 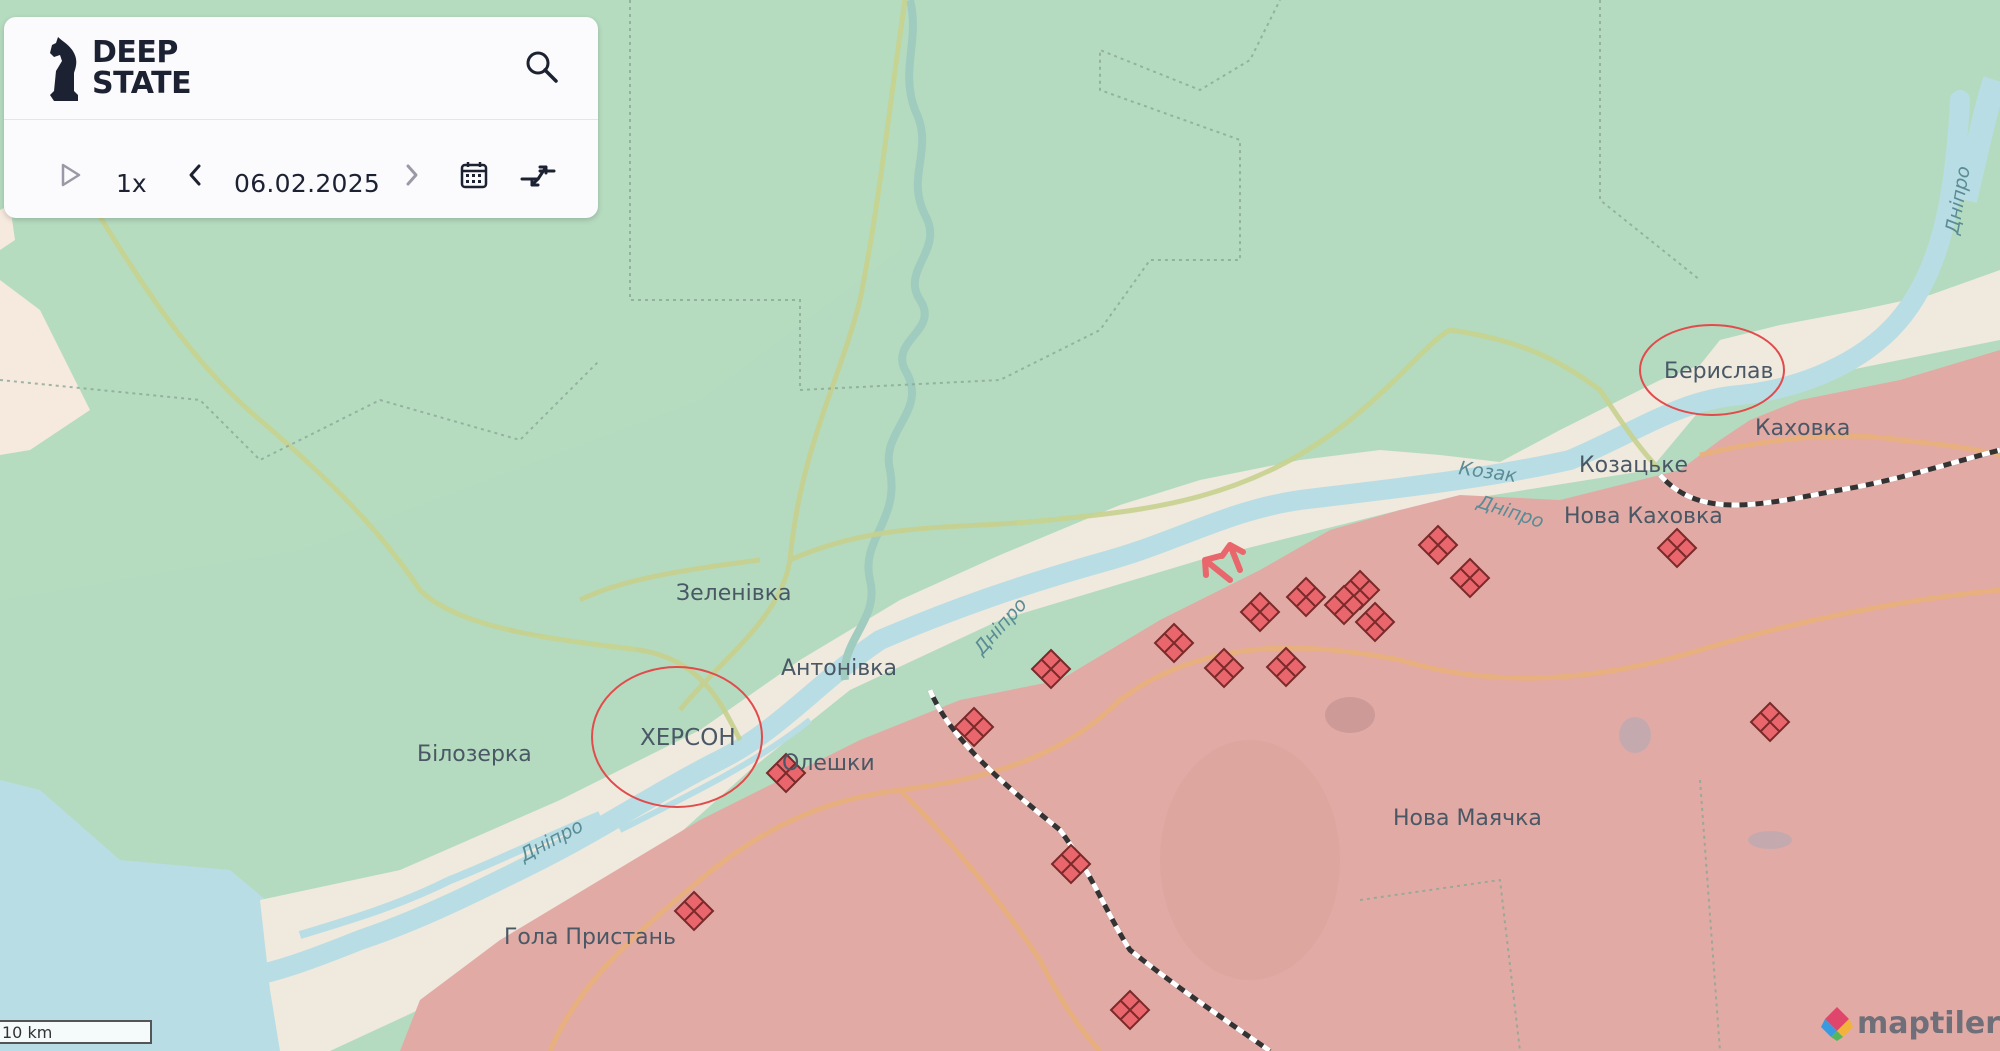 I want to click on speed-button: 1x, so click(x=131, y=183).